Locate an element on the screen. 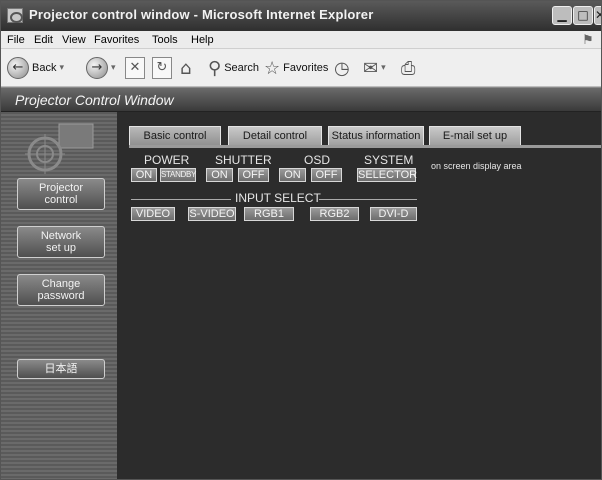 Image resolution: width=602 pixels, height=480 pixels. sidebar-item-label-line2: control is located at coordinates (61, 200).